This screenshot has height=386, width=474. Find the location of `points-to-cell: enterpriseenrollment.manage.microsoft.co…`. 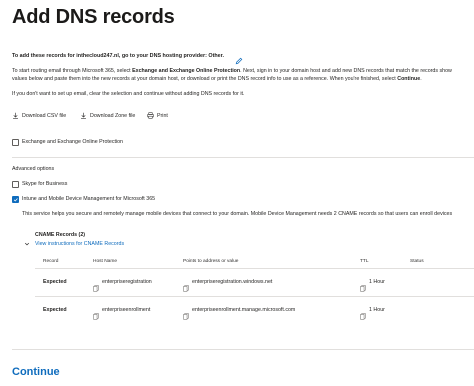

points-to-cell: enterpriseenrollment.manage.microsoft.co… is located at coordinates (244, 310).